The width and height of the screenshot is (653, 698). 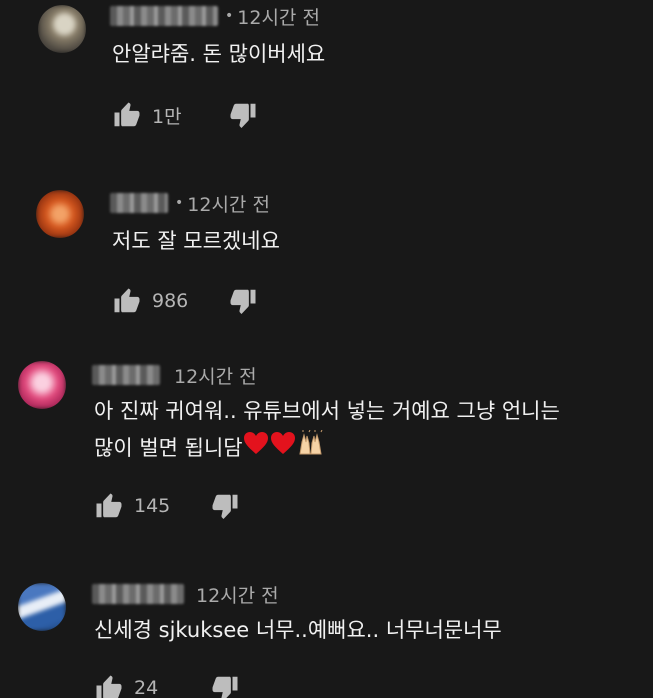 I want to click on like-count: 24, so click(x=146, y=687).